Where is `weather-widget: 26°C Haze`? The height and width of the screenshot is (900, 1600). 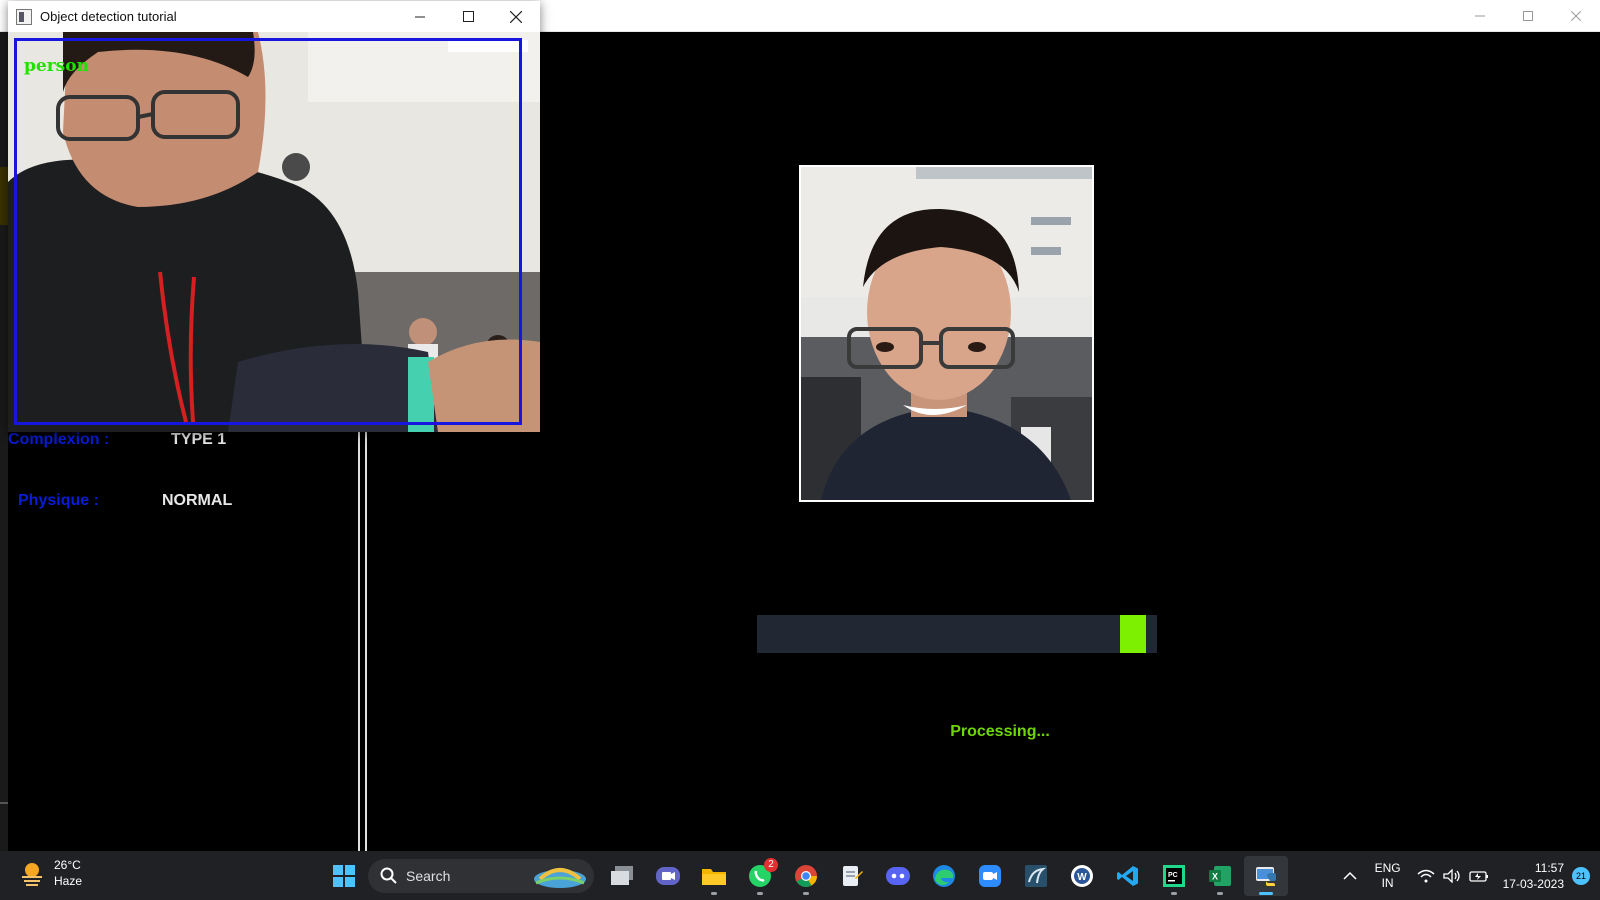 weather-widget: 26°C Haze is located at coordinates (50, 873).